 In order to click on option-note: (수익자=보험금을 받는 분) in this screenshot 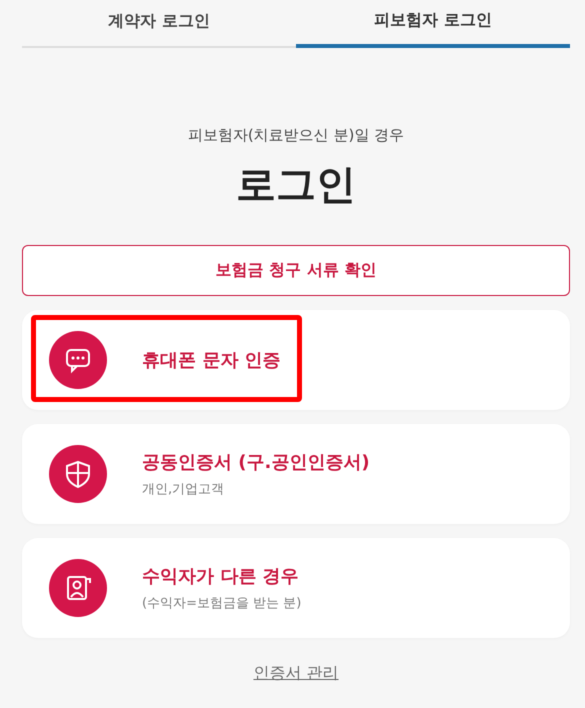, I will do `click(222, 603)`.